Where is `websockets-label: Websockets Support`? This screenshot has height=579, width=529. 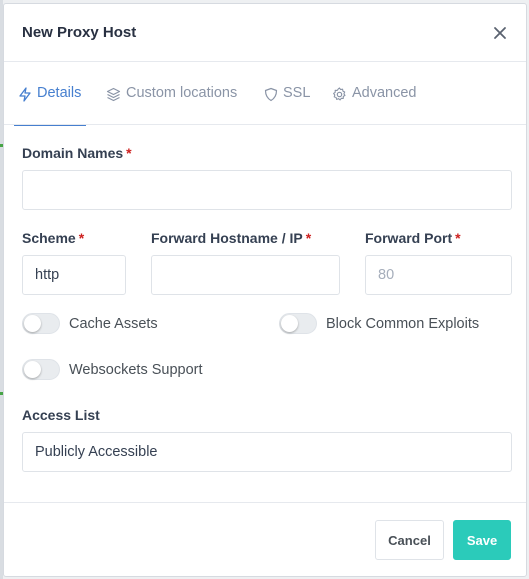
websockets-label: Websockets Support is located at coordinates (136, 369).